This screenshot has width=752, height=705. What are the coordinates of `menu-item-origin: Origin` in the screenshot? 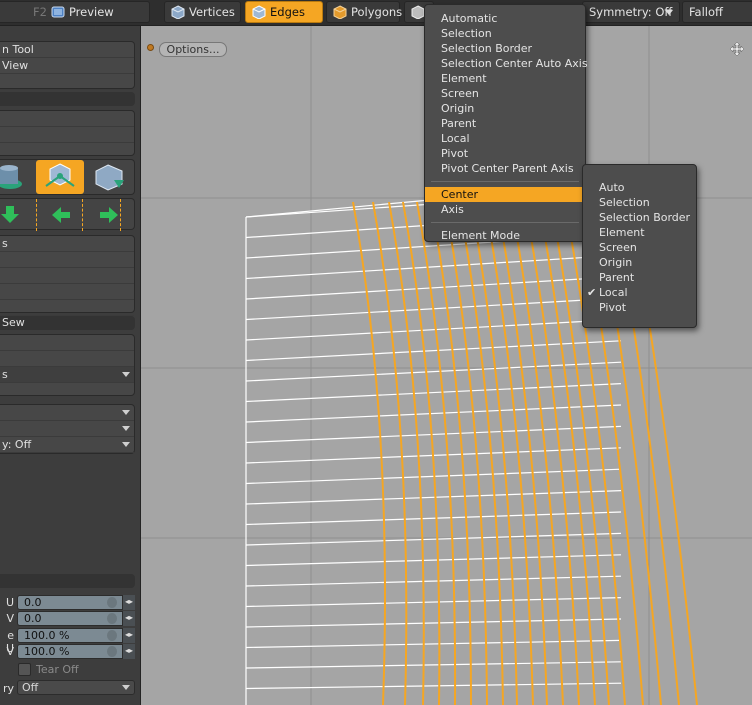 It's located at (505, 108).